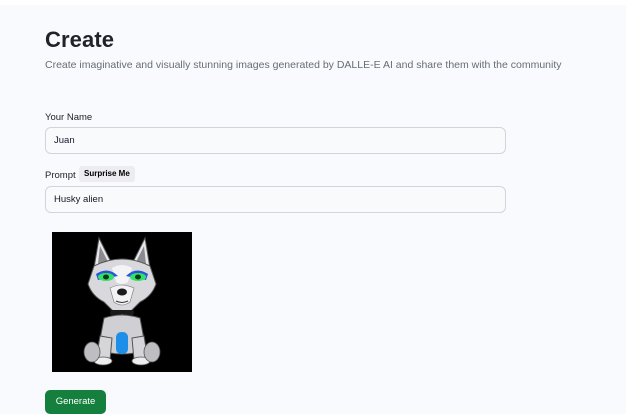  Describe the element at coordinates (60, 175) in the screenshot. I see `prompt-label: Prompt` at that location.